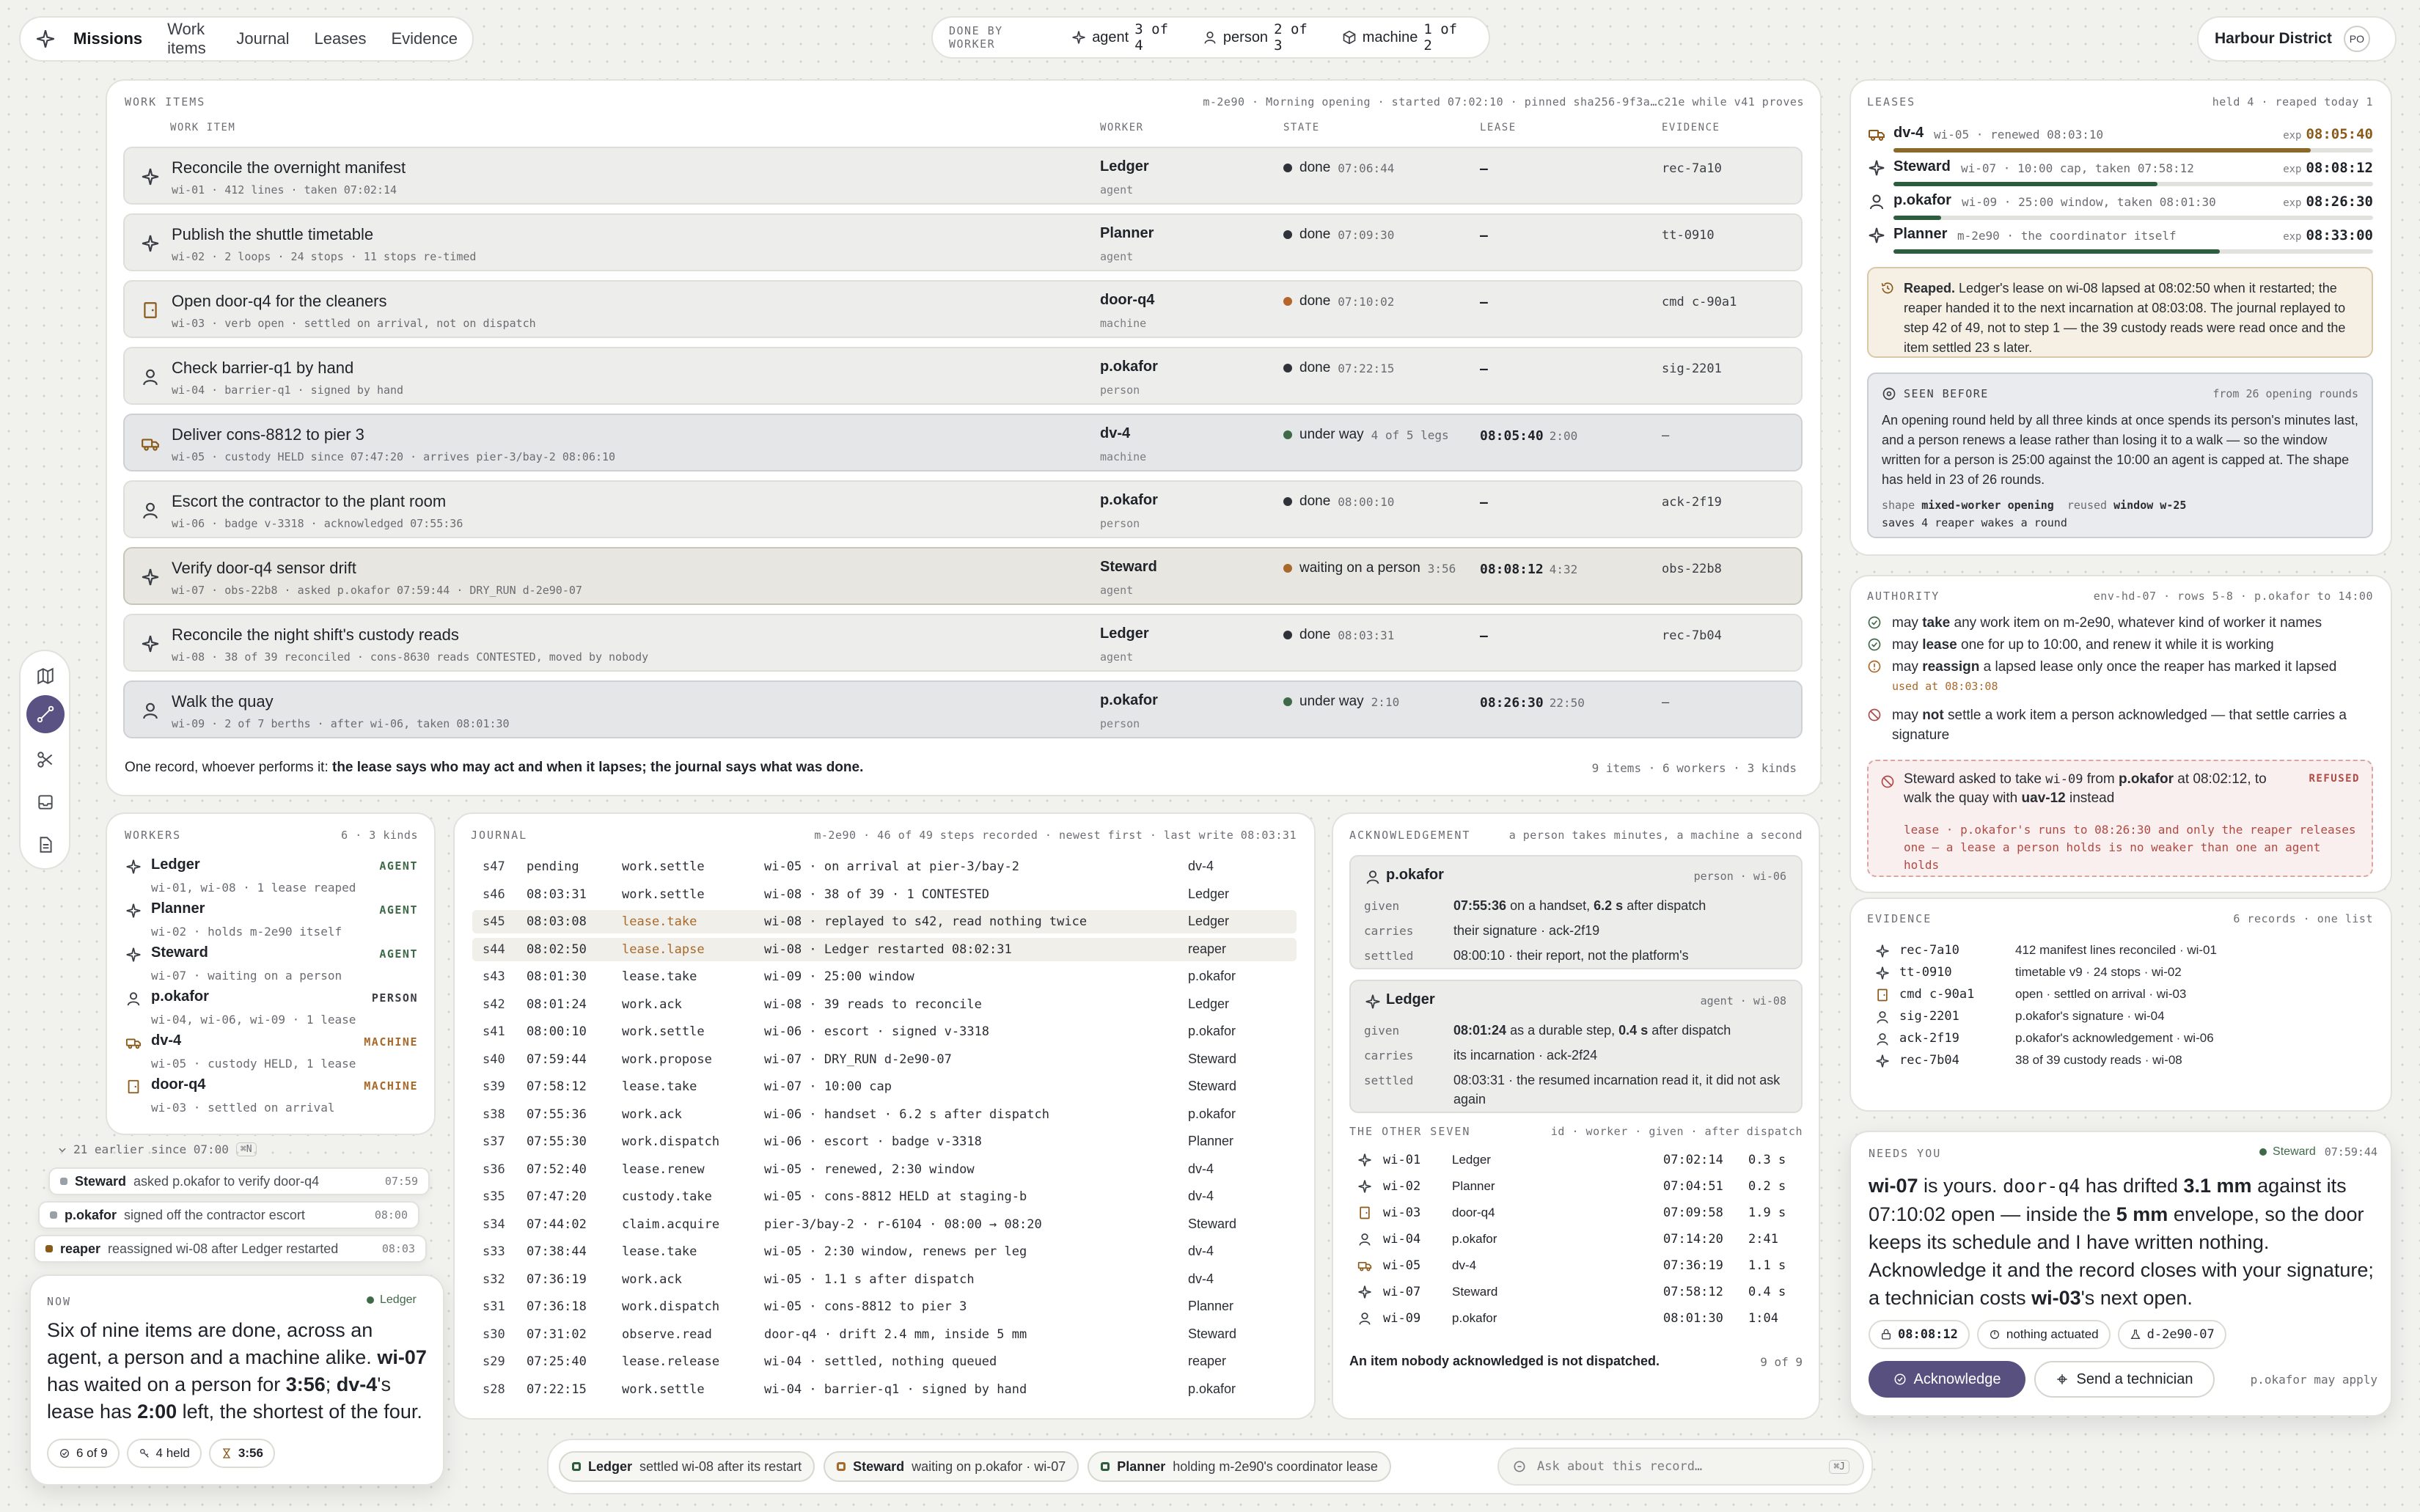 Image resolution: width=2420 pixels, height=1512 pixels. I want to click on document-icon, so click(45, 844).